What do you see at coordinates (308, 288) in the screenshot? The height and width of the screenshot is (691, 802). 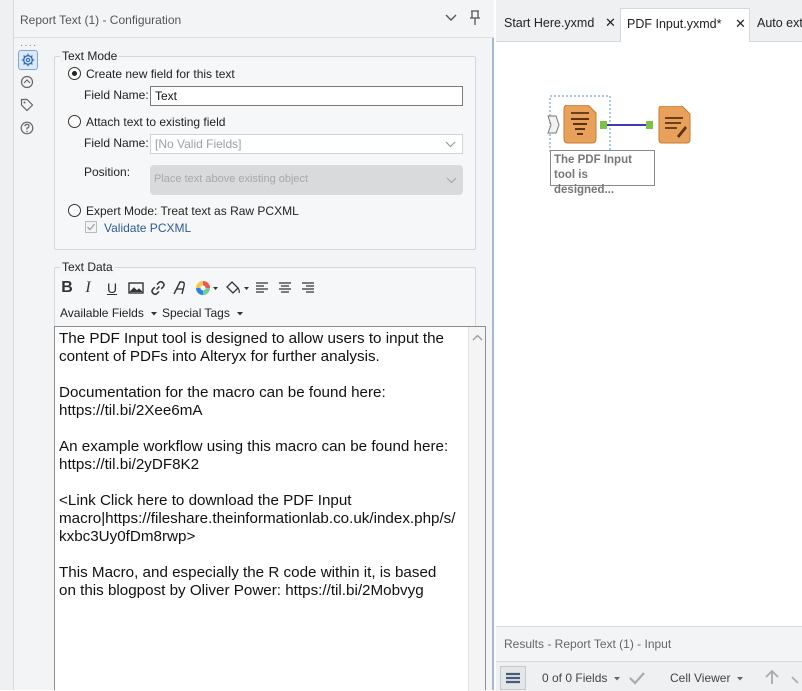 I see `align-right-icon` at bounding box center [308, 288].